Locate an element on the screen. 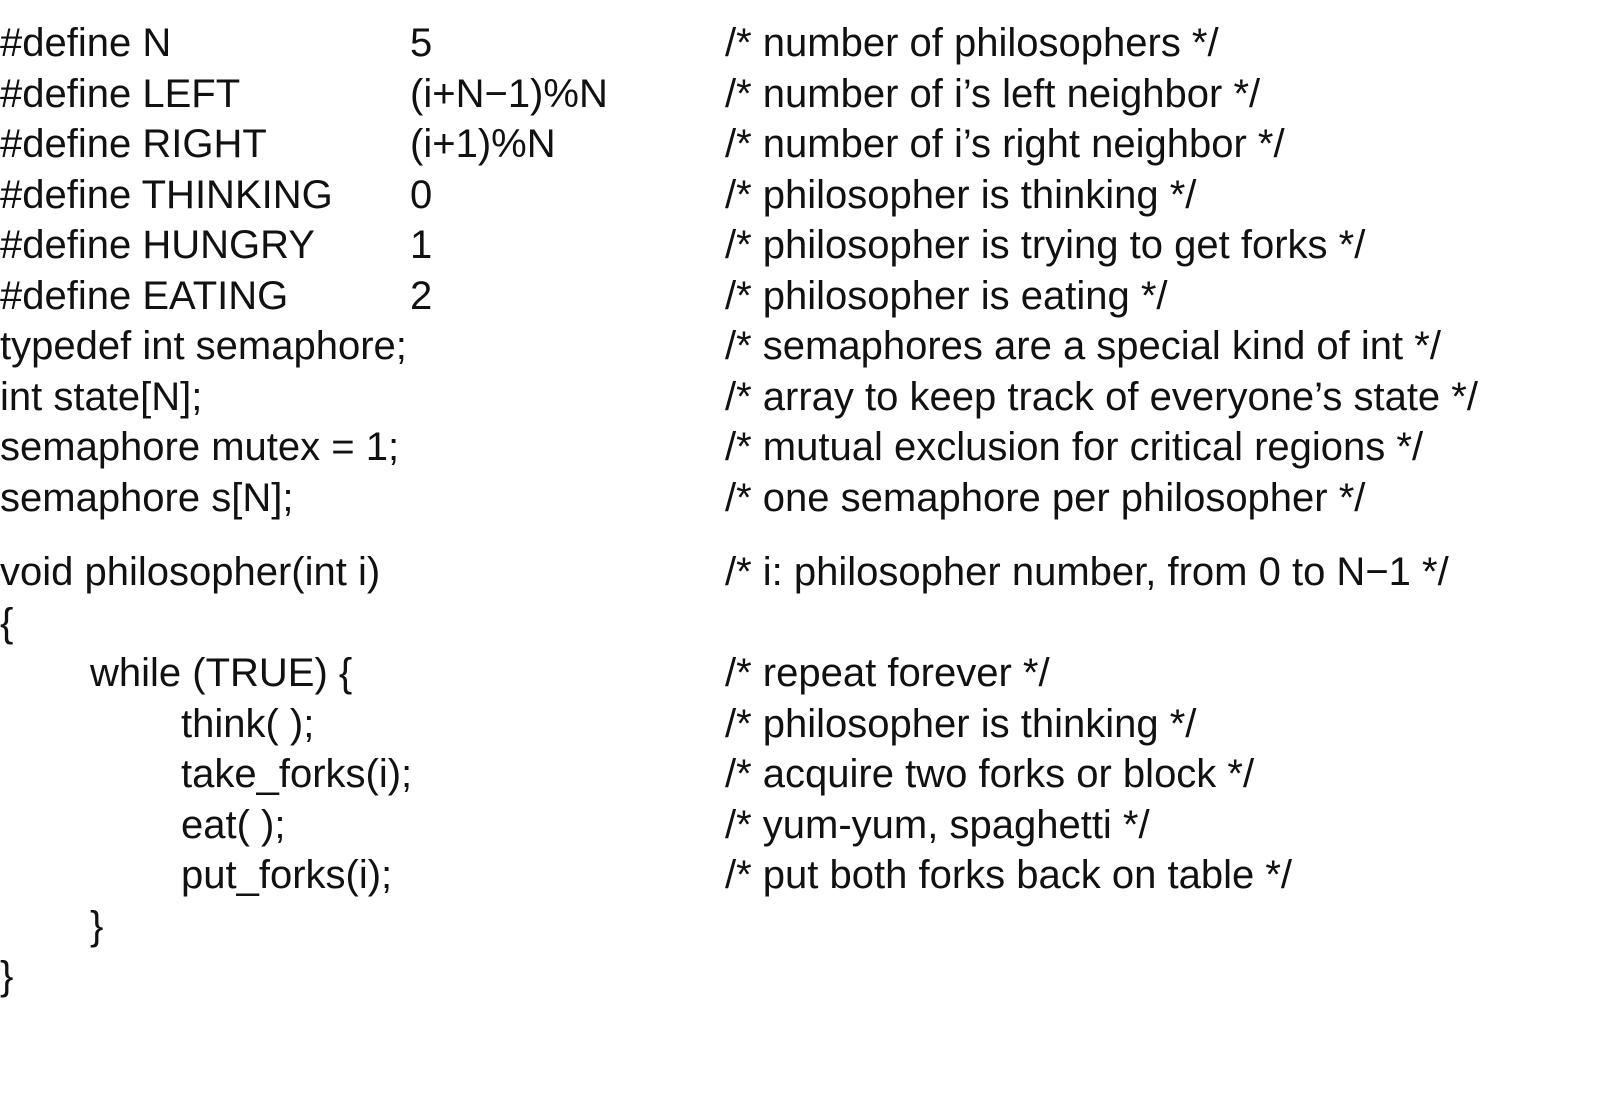 The width and height of the screenshot is (1608, 1103). code-comment: /* philosopher is eating */ is located at coordinates (946, 295).